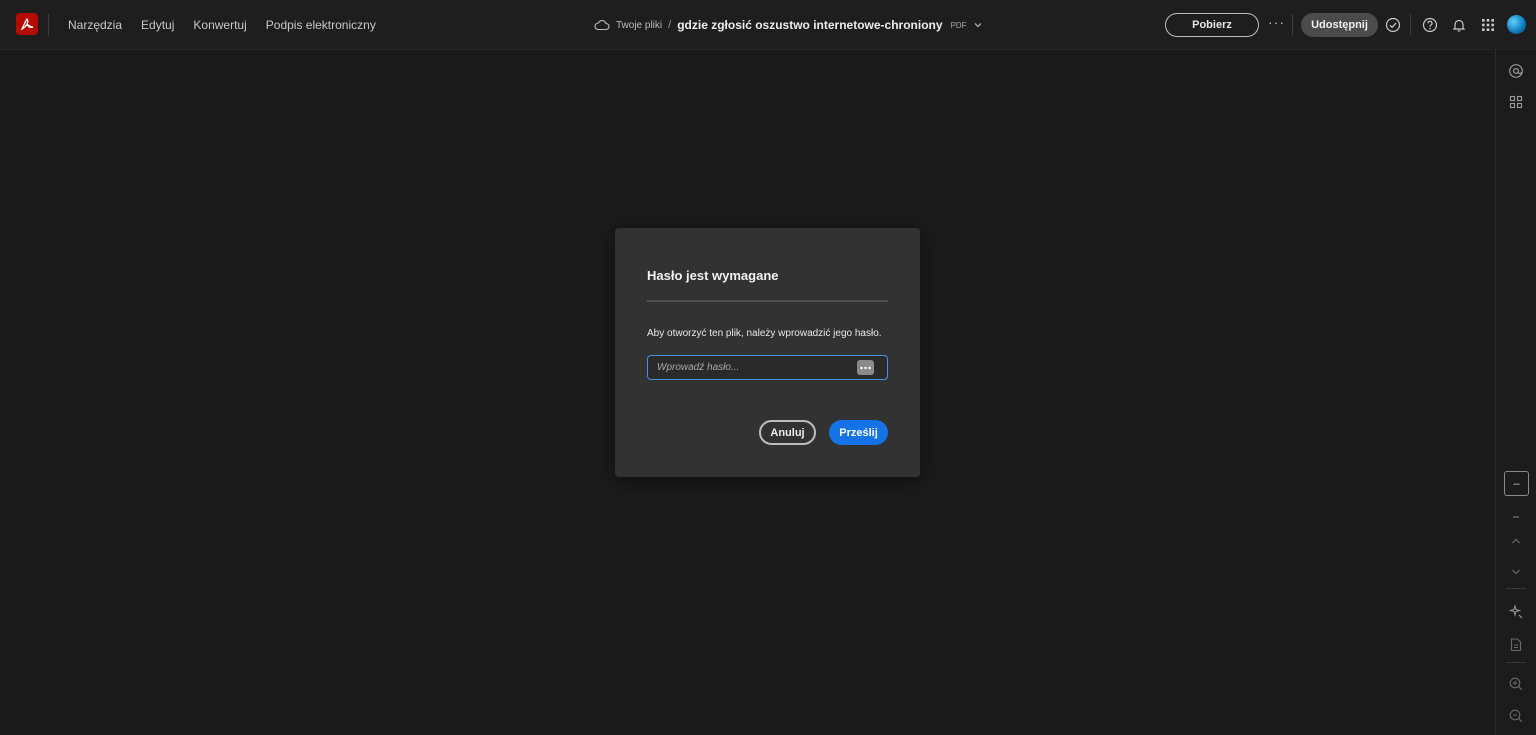 This screenshot has width=1536, height=735. What do you see at coordinates (767, 301) in the screenshot?
I see `dialog-divider` at bounding box center [767, 301].